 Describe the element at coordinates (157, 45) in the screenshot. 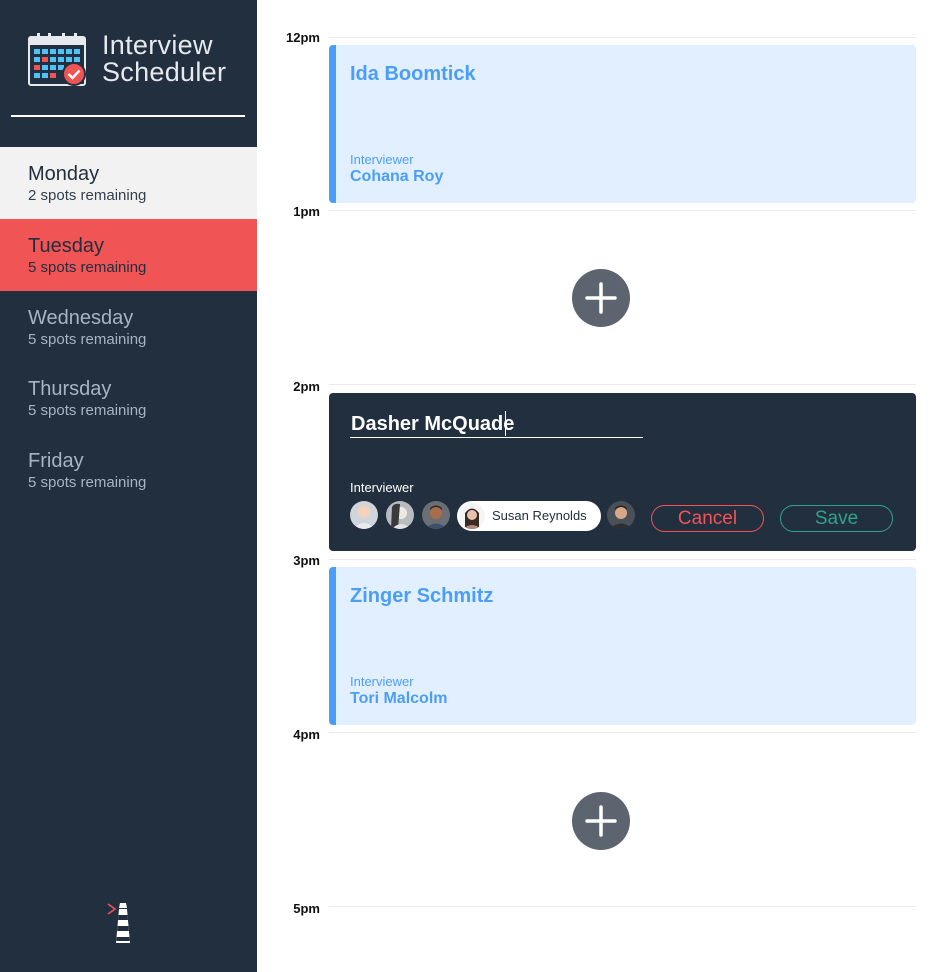

I see `app-title-line1: Interview` at that location.